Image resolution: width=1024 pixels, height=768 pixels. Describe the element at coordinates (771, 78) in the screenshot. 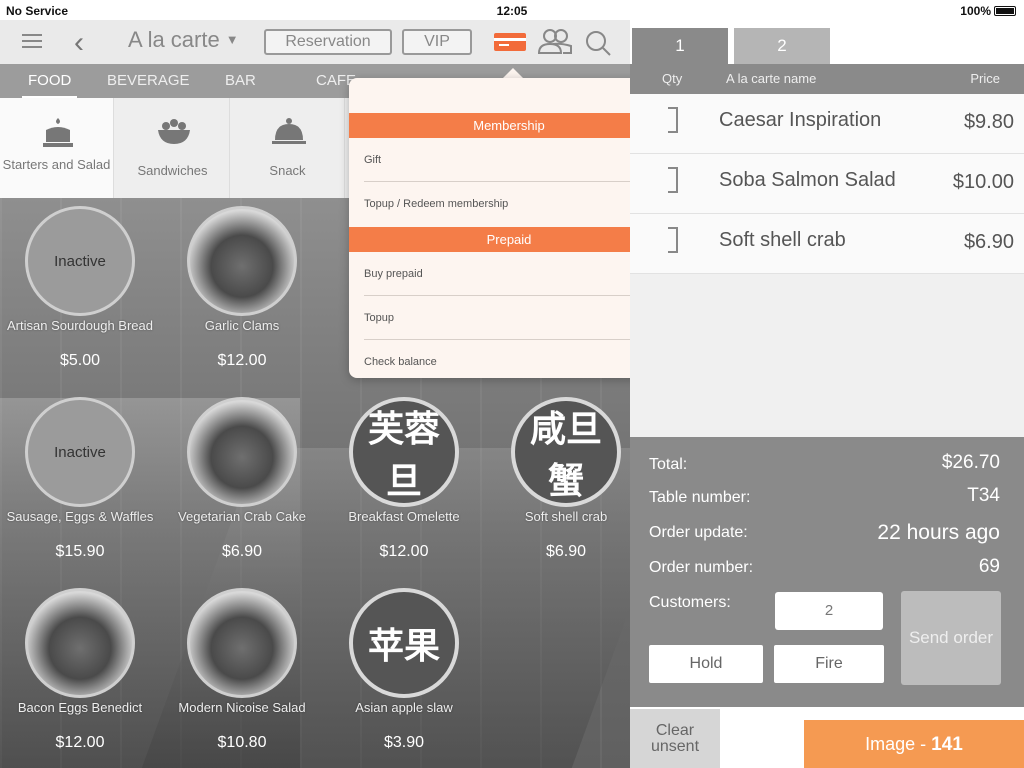

I see `name-header: A la carte name` at that location.